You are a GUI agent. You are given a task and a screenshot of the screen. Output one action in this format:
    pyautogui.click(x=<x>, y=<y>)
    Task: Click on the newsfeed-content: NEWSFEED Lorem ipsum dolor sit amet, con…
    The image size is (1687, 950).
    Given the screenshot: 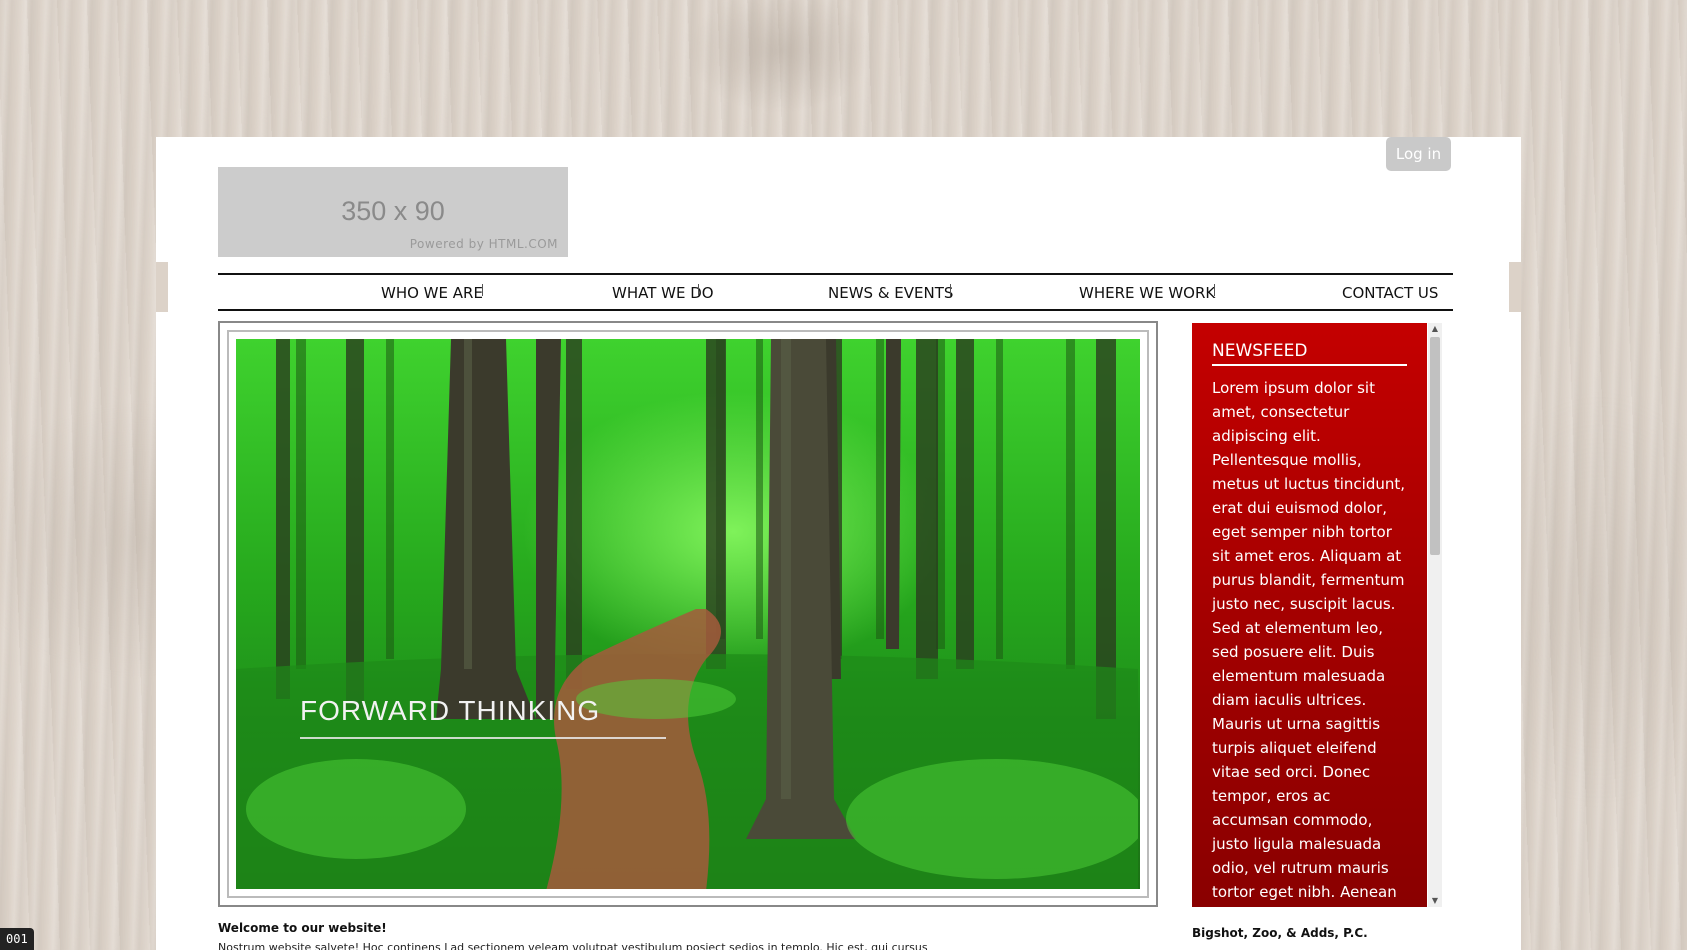 What is the action you would take?
    pyautogui.click(x=1309, y=615)
    